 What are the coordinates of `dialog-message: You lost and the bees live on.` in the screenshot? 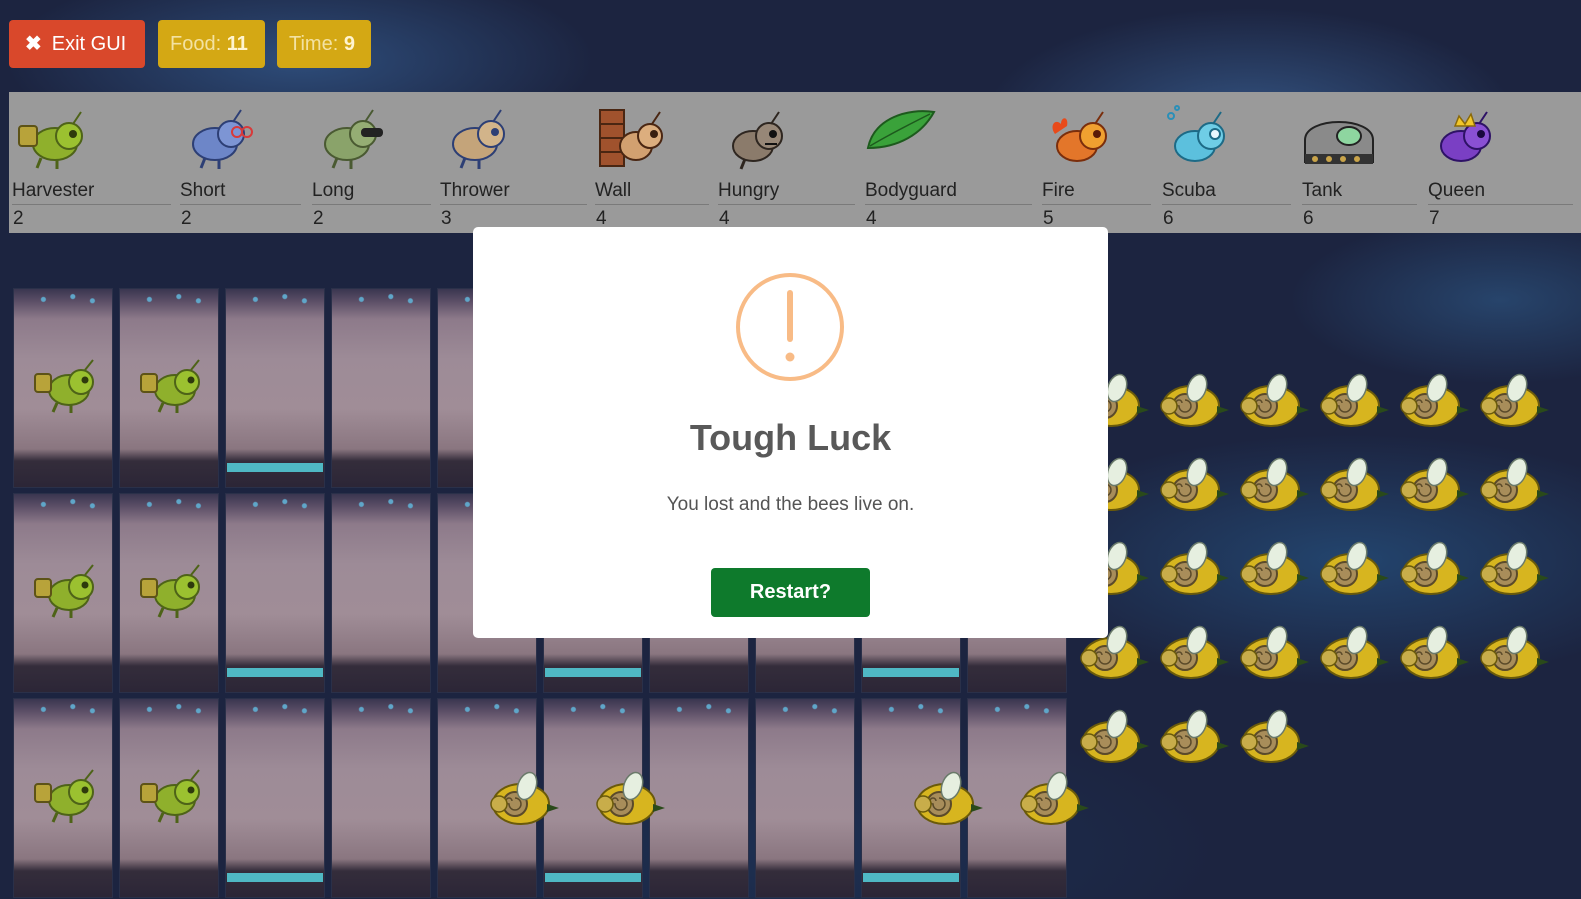 It's located at (790, 504).